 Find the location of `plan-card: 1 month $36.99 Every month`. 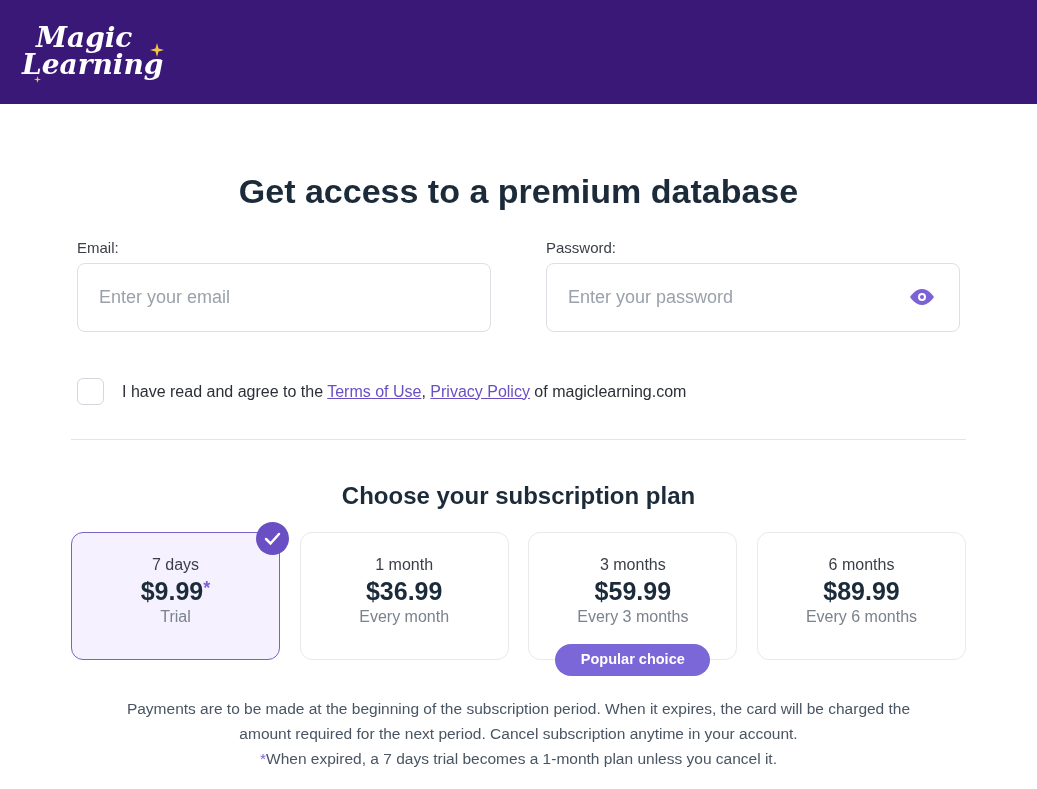

plan-card: 1 month $36.99 Every month is located at coordinates (404, 596).